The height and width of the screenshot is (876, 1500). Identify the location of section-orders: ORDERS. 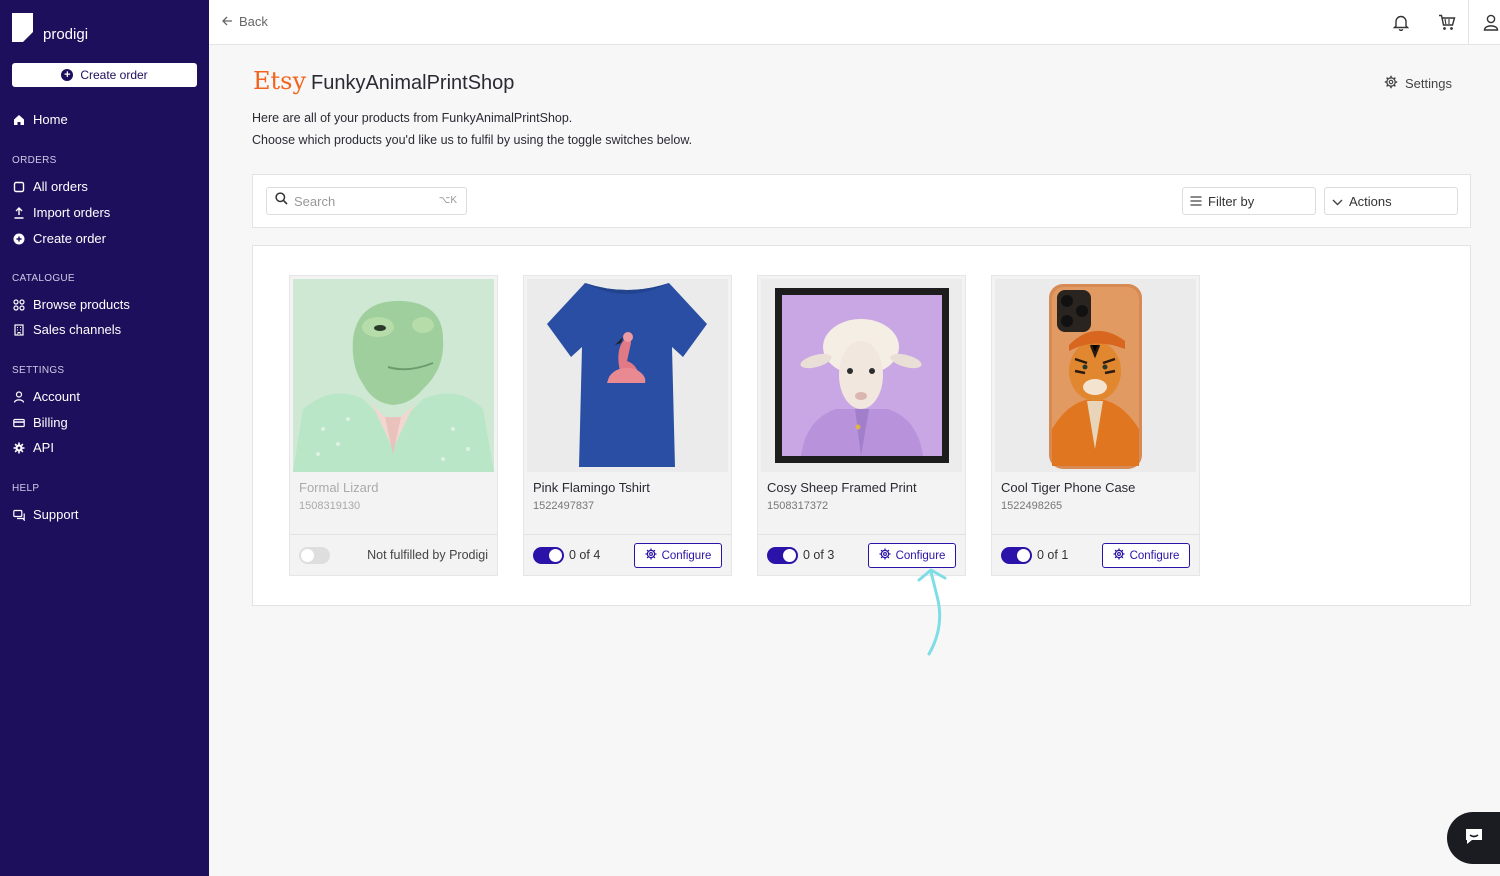
(34, 160).